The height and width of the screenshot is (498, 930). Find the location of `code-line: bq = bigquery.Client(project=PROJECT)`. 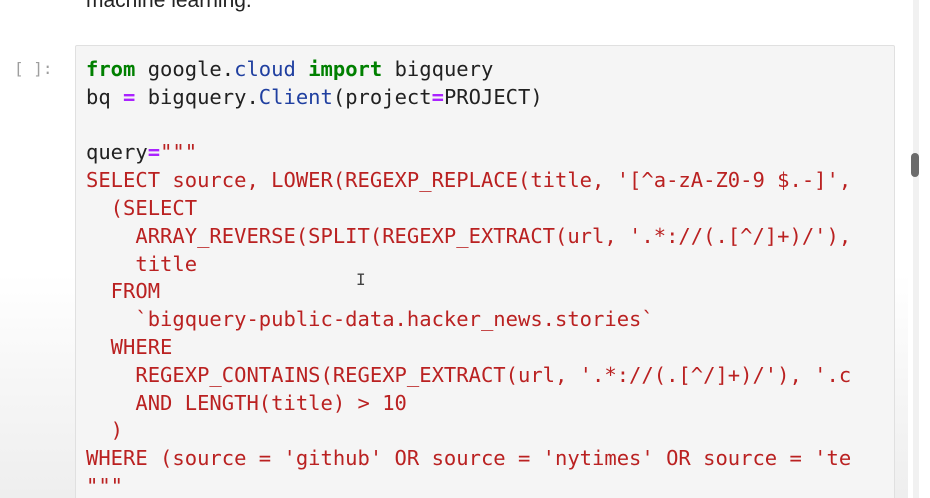

code-line: bq = bigquery.Client(project=PROJECT) is located at coordinates (468, 98).